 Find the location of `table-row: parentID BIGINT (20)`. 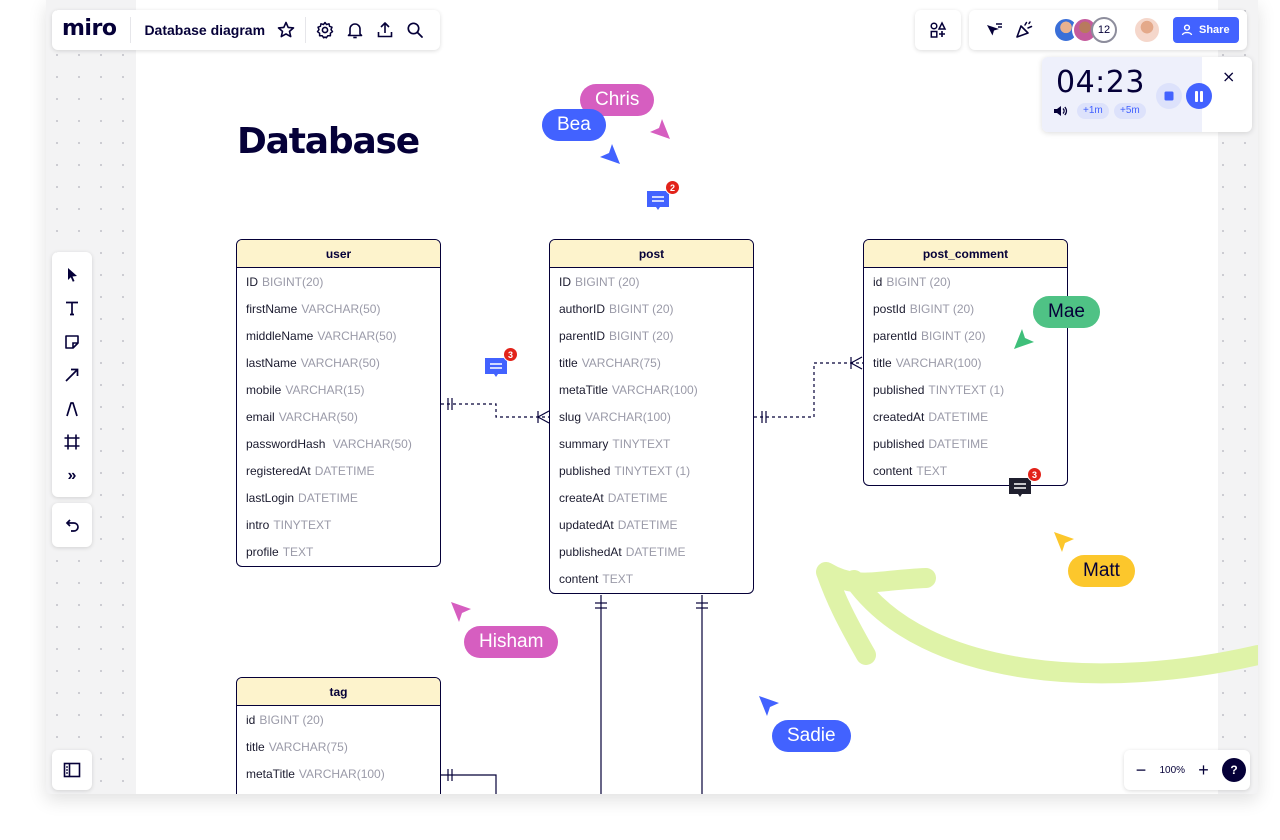

table-row: parentID BIGINT (20) is located at coordinates (651, 336).